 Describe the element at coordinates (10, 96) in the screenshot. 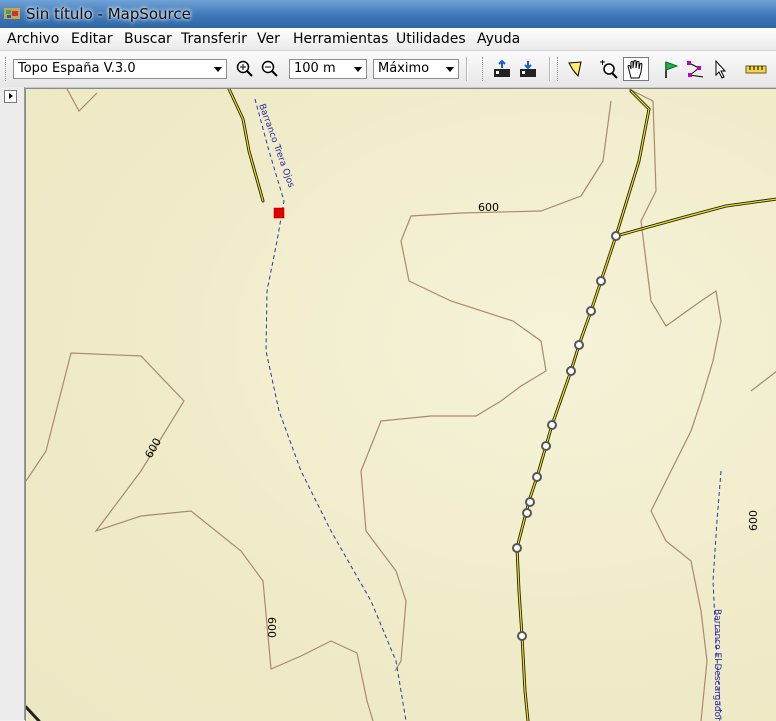

I see `expand-panel-button` at that location.